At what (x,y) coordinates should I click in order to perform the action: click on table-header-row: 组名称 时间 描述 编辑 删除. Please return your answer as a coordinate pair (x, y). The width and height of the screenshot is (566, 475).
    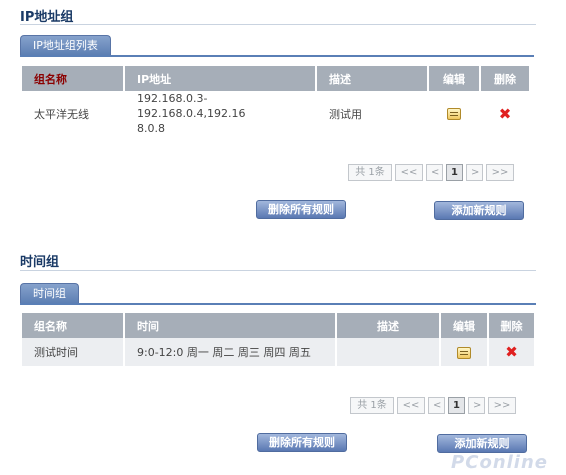
    Looking at the image, I should click on (279, 325).